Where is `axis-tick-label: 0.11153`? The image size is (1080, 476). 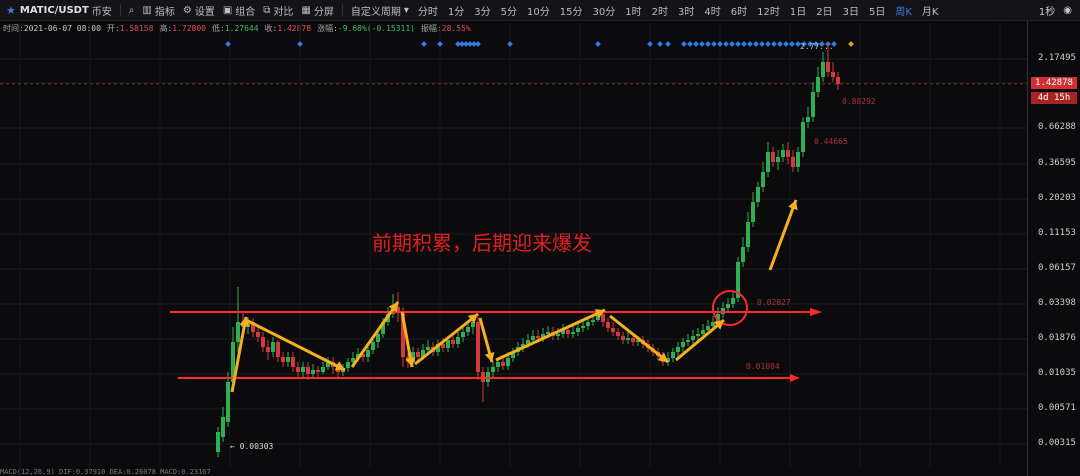 axis-tick-label: 0.11153 is located at coordinates (1057, 233).